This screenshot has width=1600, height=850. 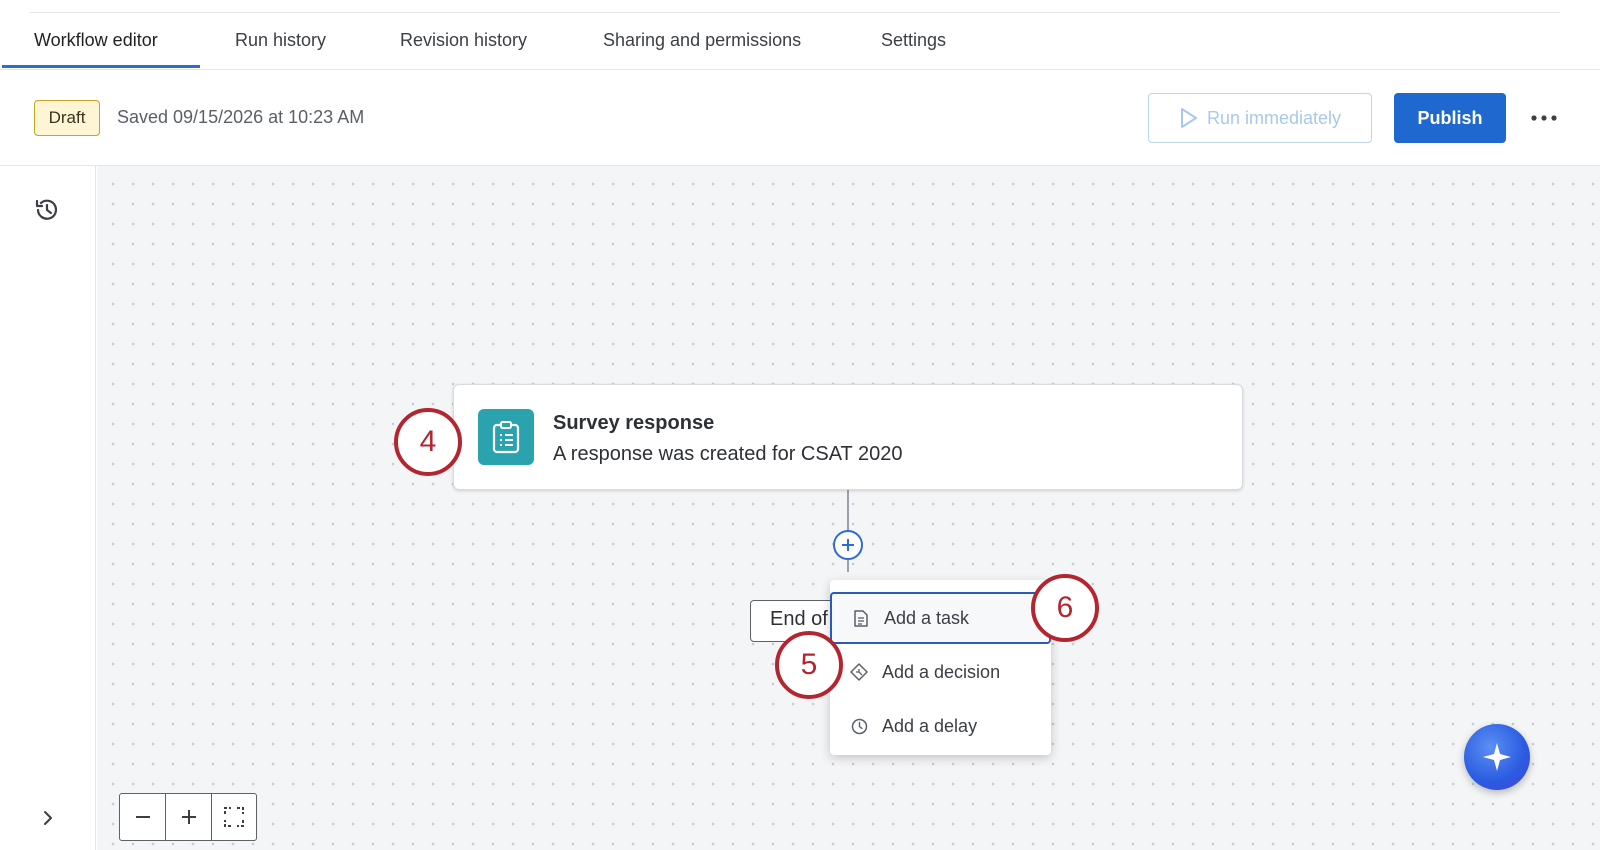 I want to click on clock-icon, so click(x=859, y=726).